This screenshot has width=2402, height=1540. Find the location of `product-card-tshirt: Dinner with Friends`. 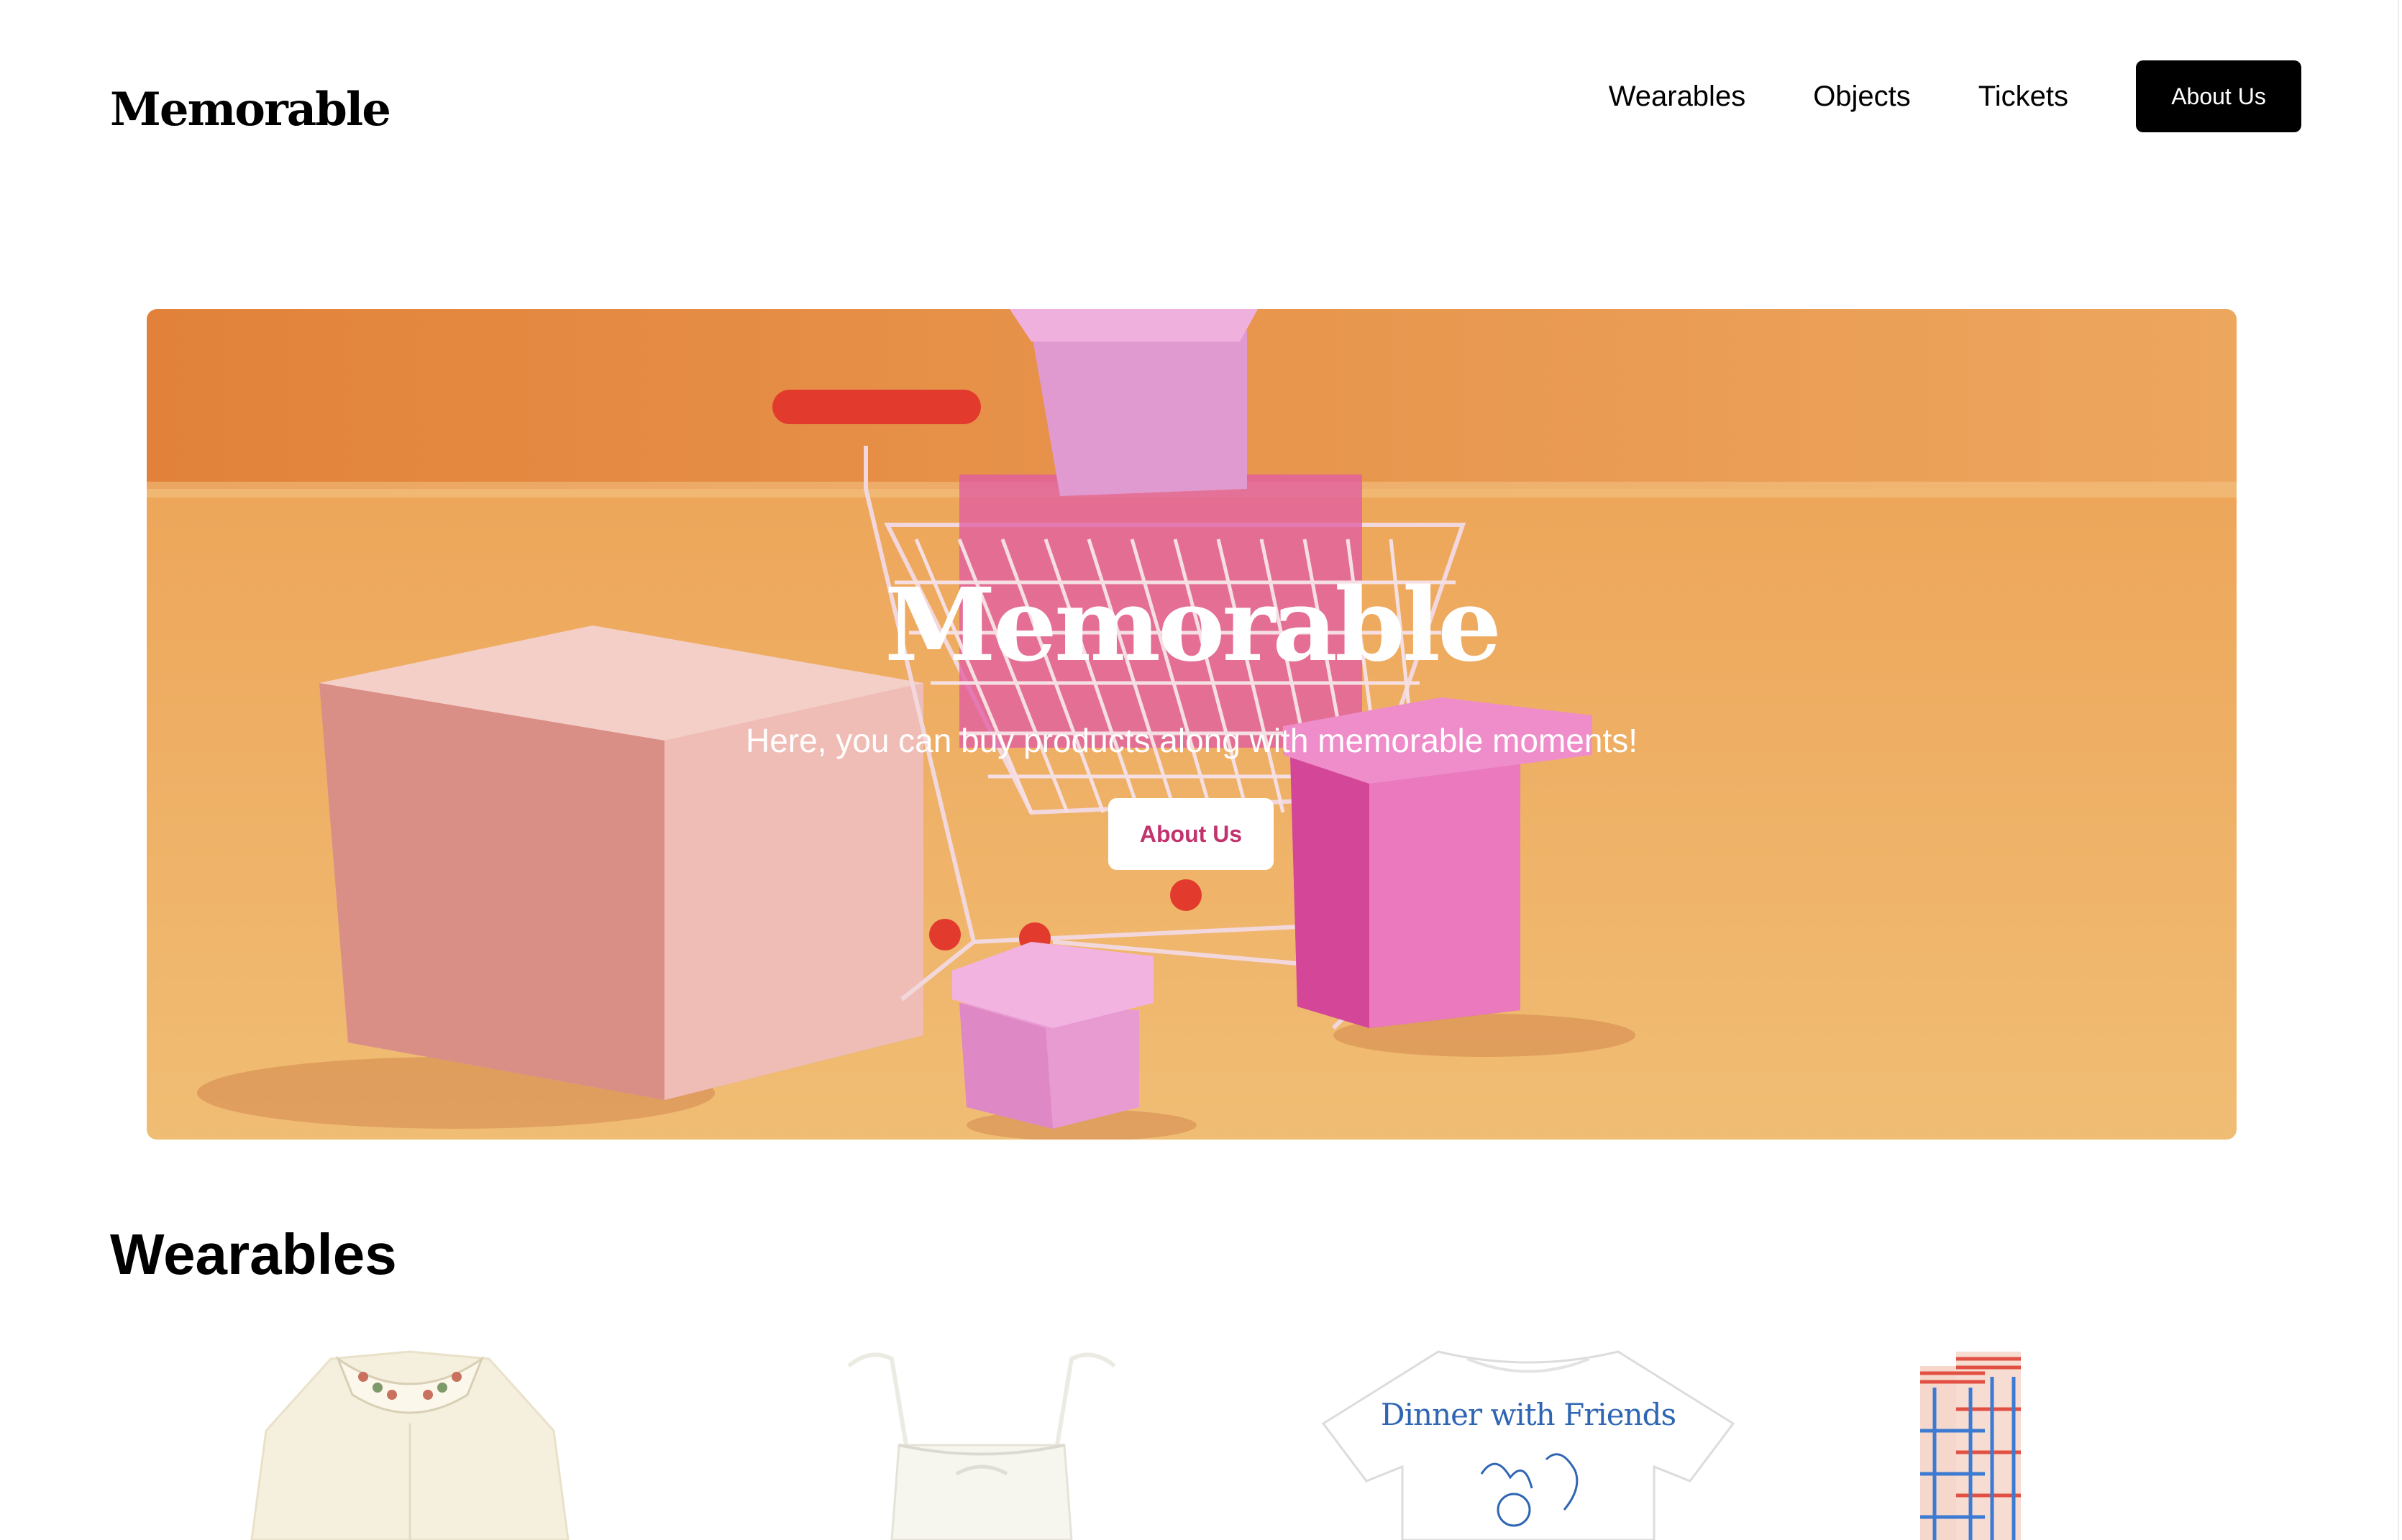

product-card-tshirt: Dinner with Friends is located at coordinates (1528, 1442).